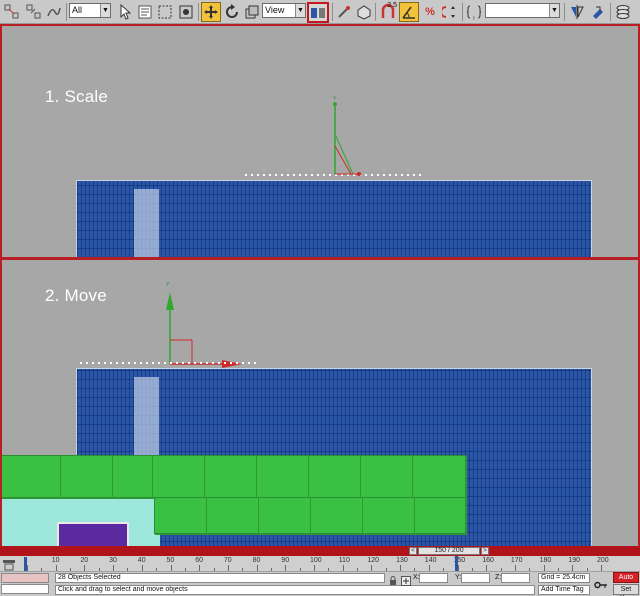 The height and width of the screenshot is (596, 640). Describe the element at coordinates (234, 477) in the screenshot. I see `green-block-upper` at that location.